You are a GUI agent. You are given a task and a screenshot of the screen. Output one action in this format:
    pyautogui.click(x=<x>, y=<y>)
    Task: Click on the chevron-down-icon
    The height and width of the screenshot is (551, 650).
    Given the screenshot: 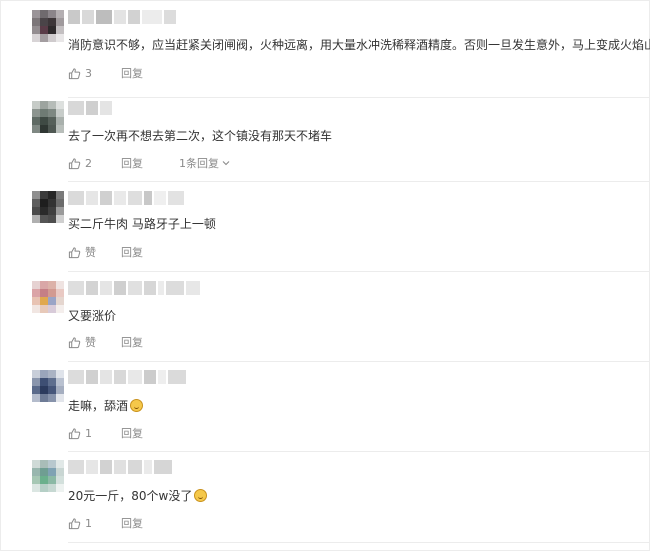 What is the action you would take?
    pyautogui.click(x=226, y=163)
    